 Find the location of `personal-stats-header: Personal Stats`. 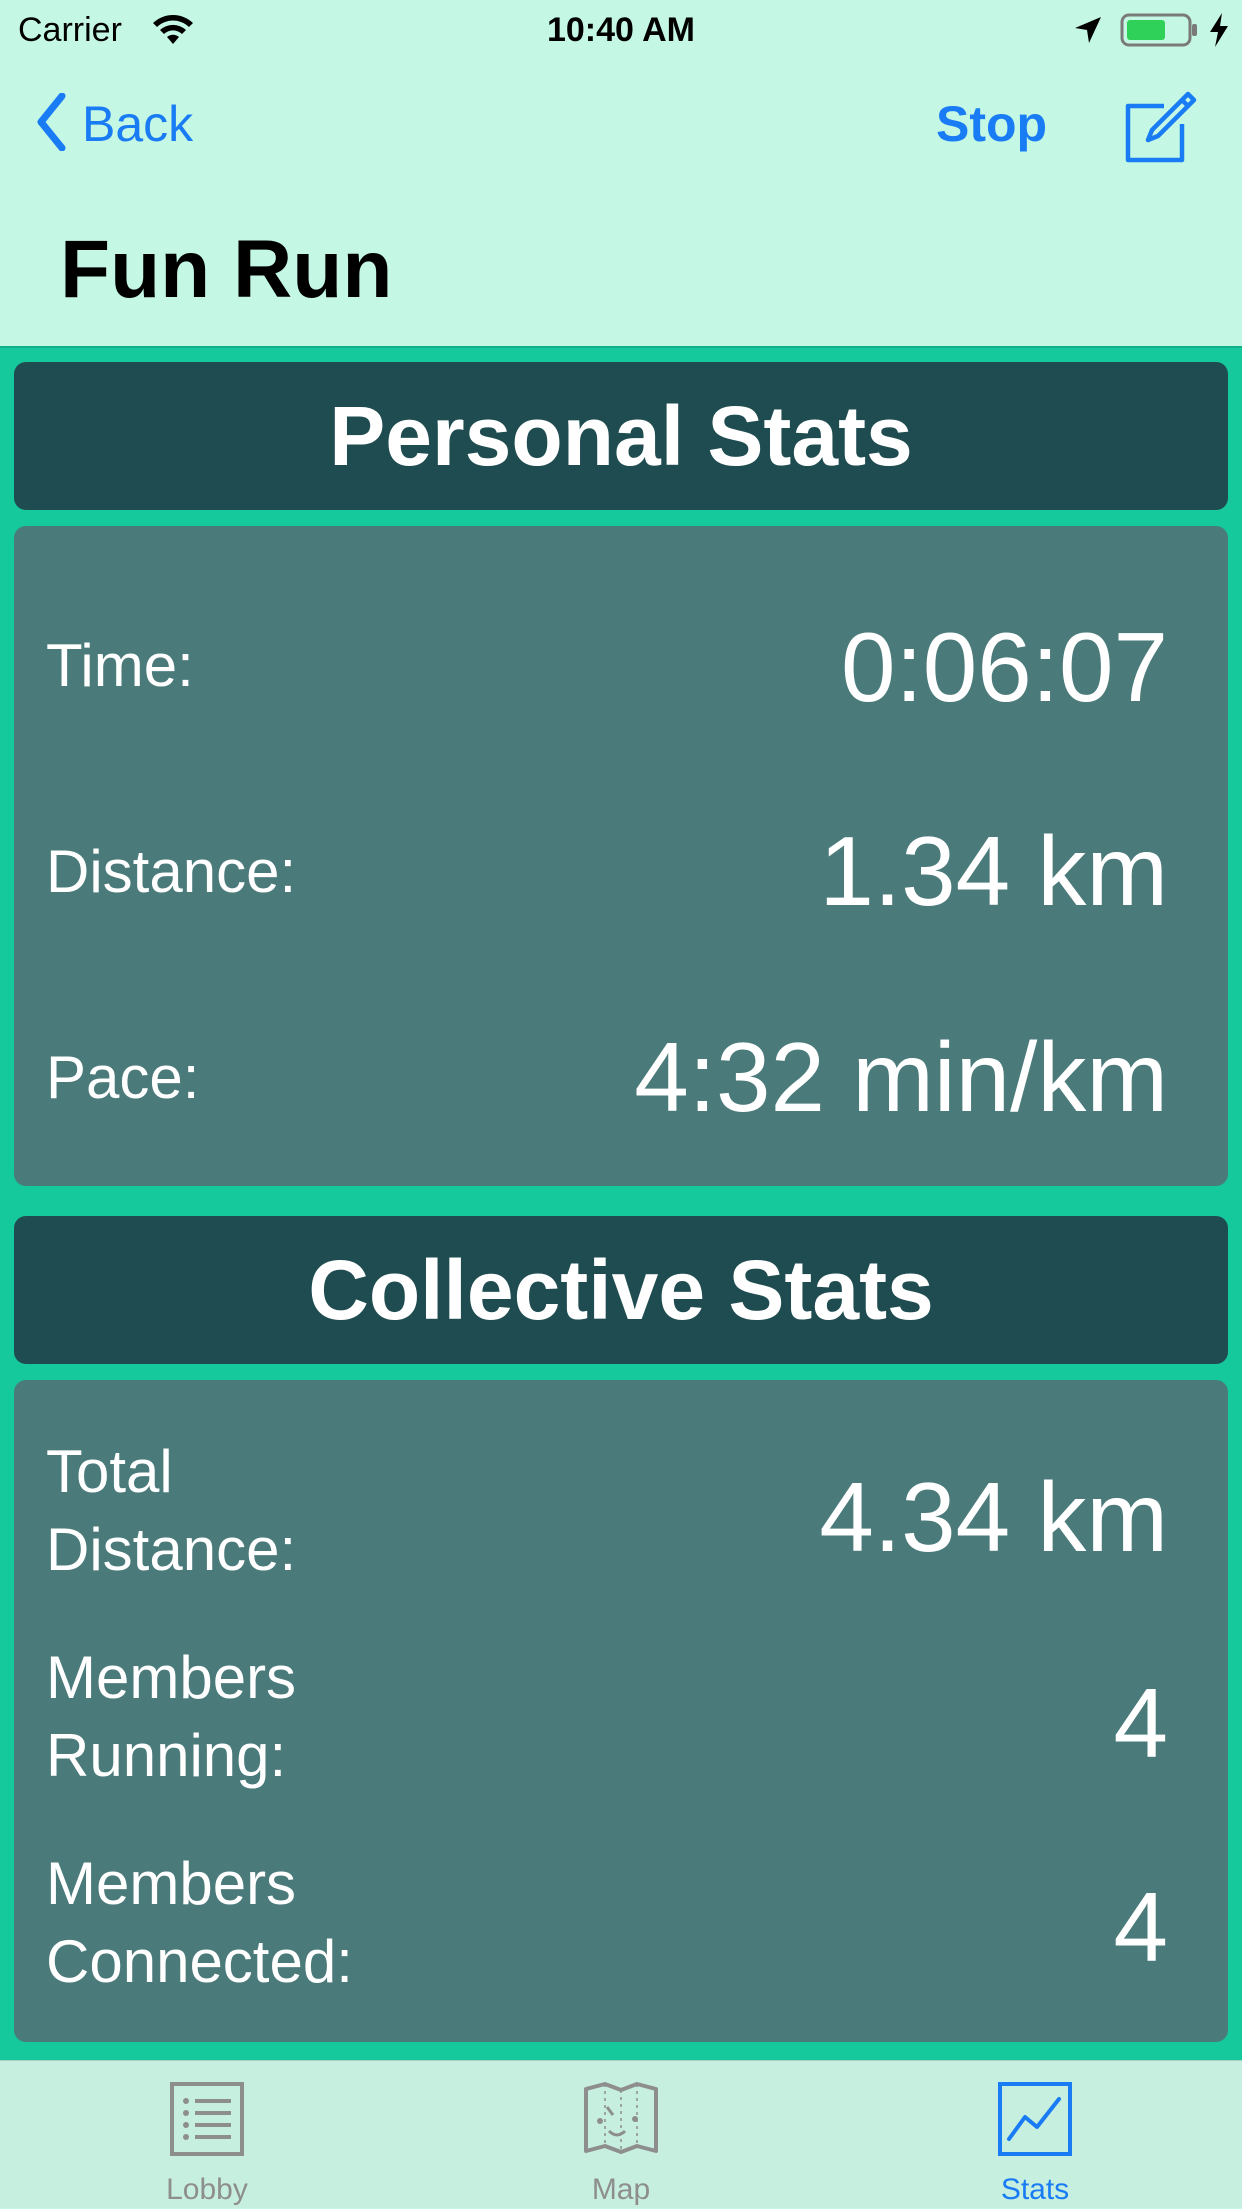

personal-stats-header: Personal Stats is located at coordinates (621, 436).